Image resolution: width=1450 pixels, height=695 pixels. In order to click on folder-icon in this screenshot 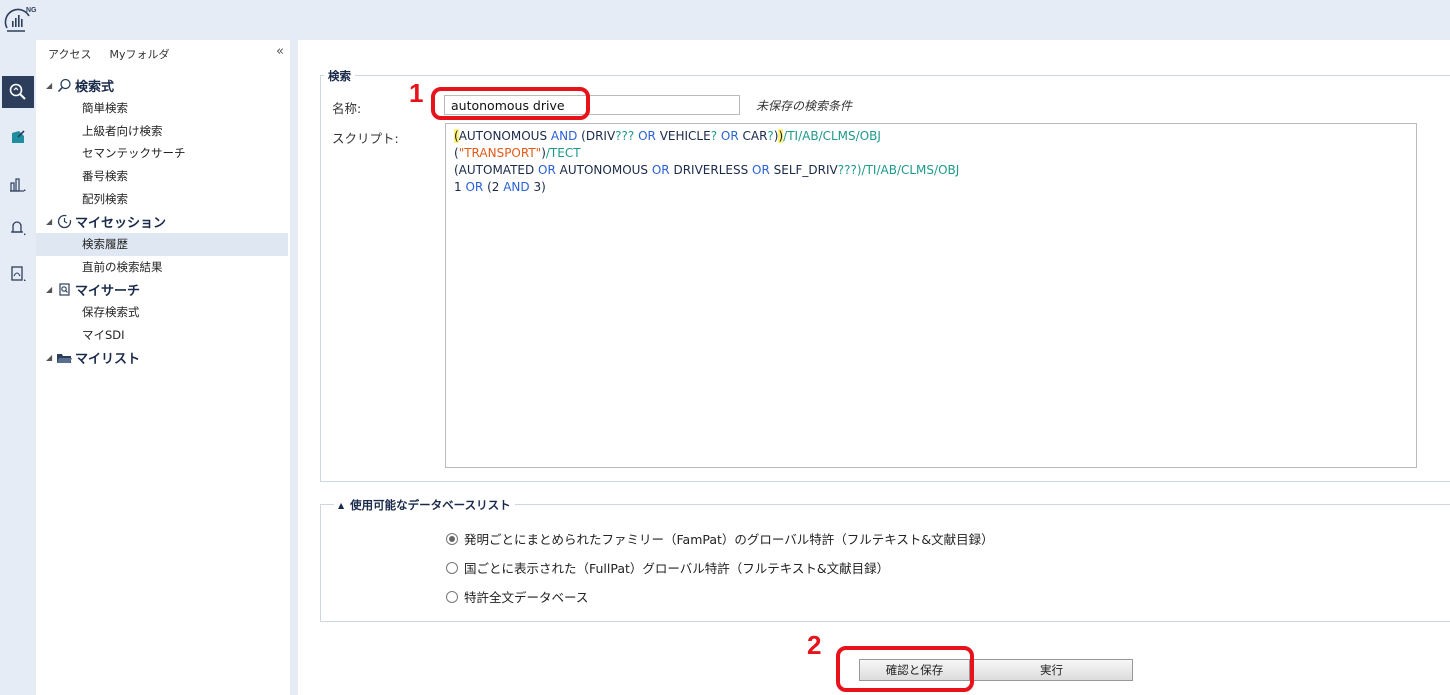, I will do `click(64, 358)`.